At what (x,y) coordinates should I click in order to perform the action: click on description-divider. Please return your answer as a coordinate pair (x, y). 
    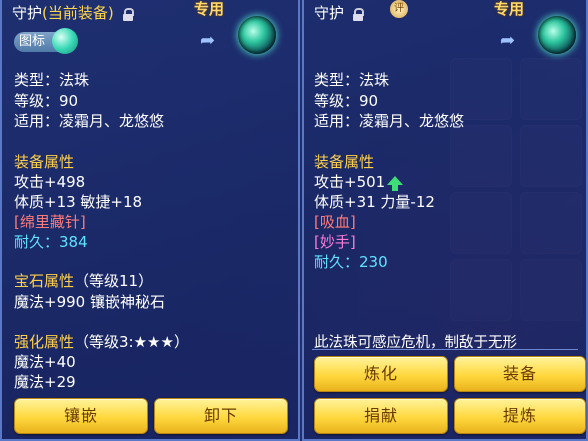
    Looking at the image, I should click on (445, 349).